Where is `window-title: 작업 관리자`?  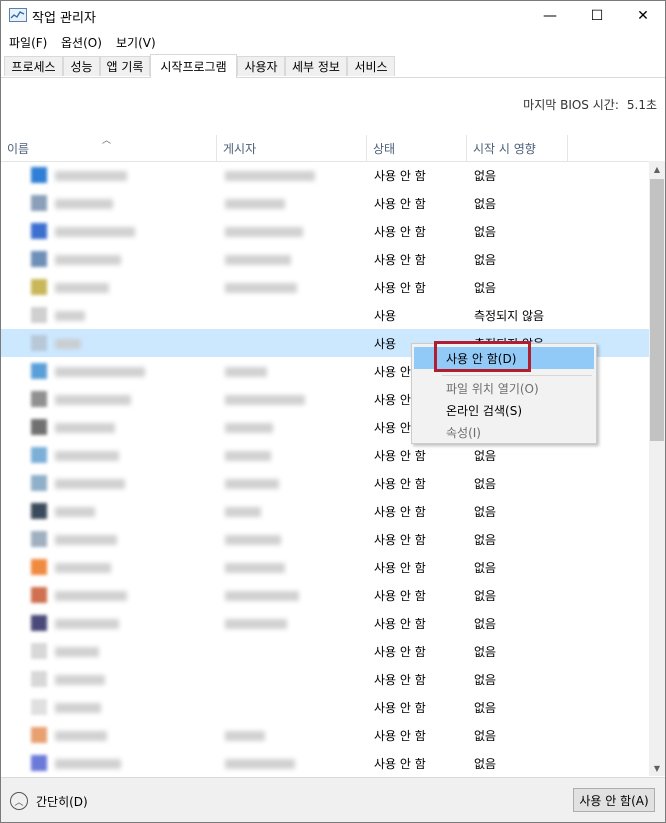 window-title: 작업 관리자 is located at coordinates (64, 18).